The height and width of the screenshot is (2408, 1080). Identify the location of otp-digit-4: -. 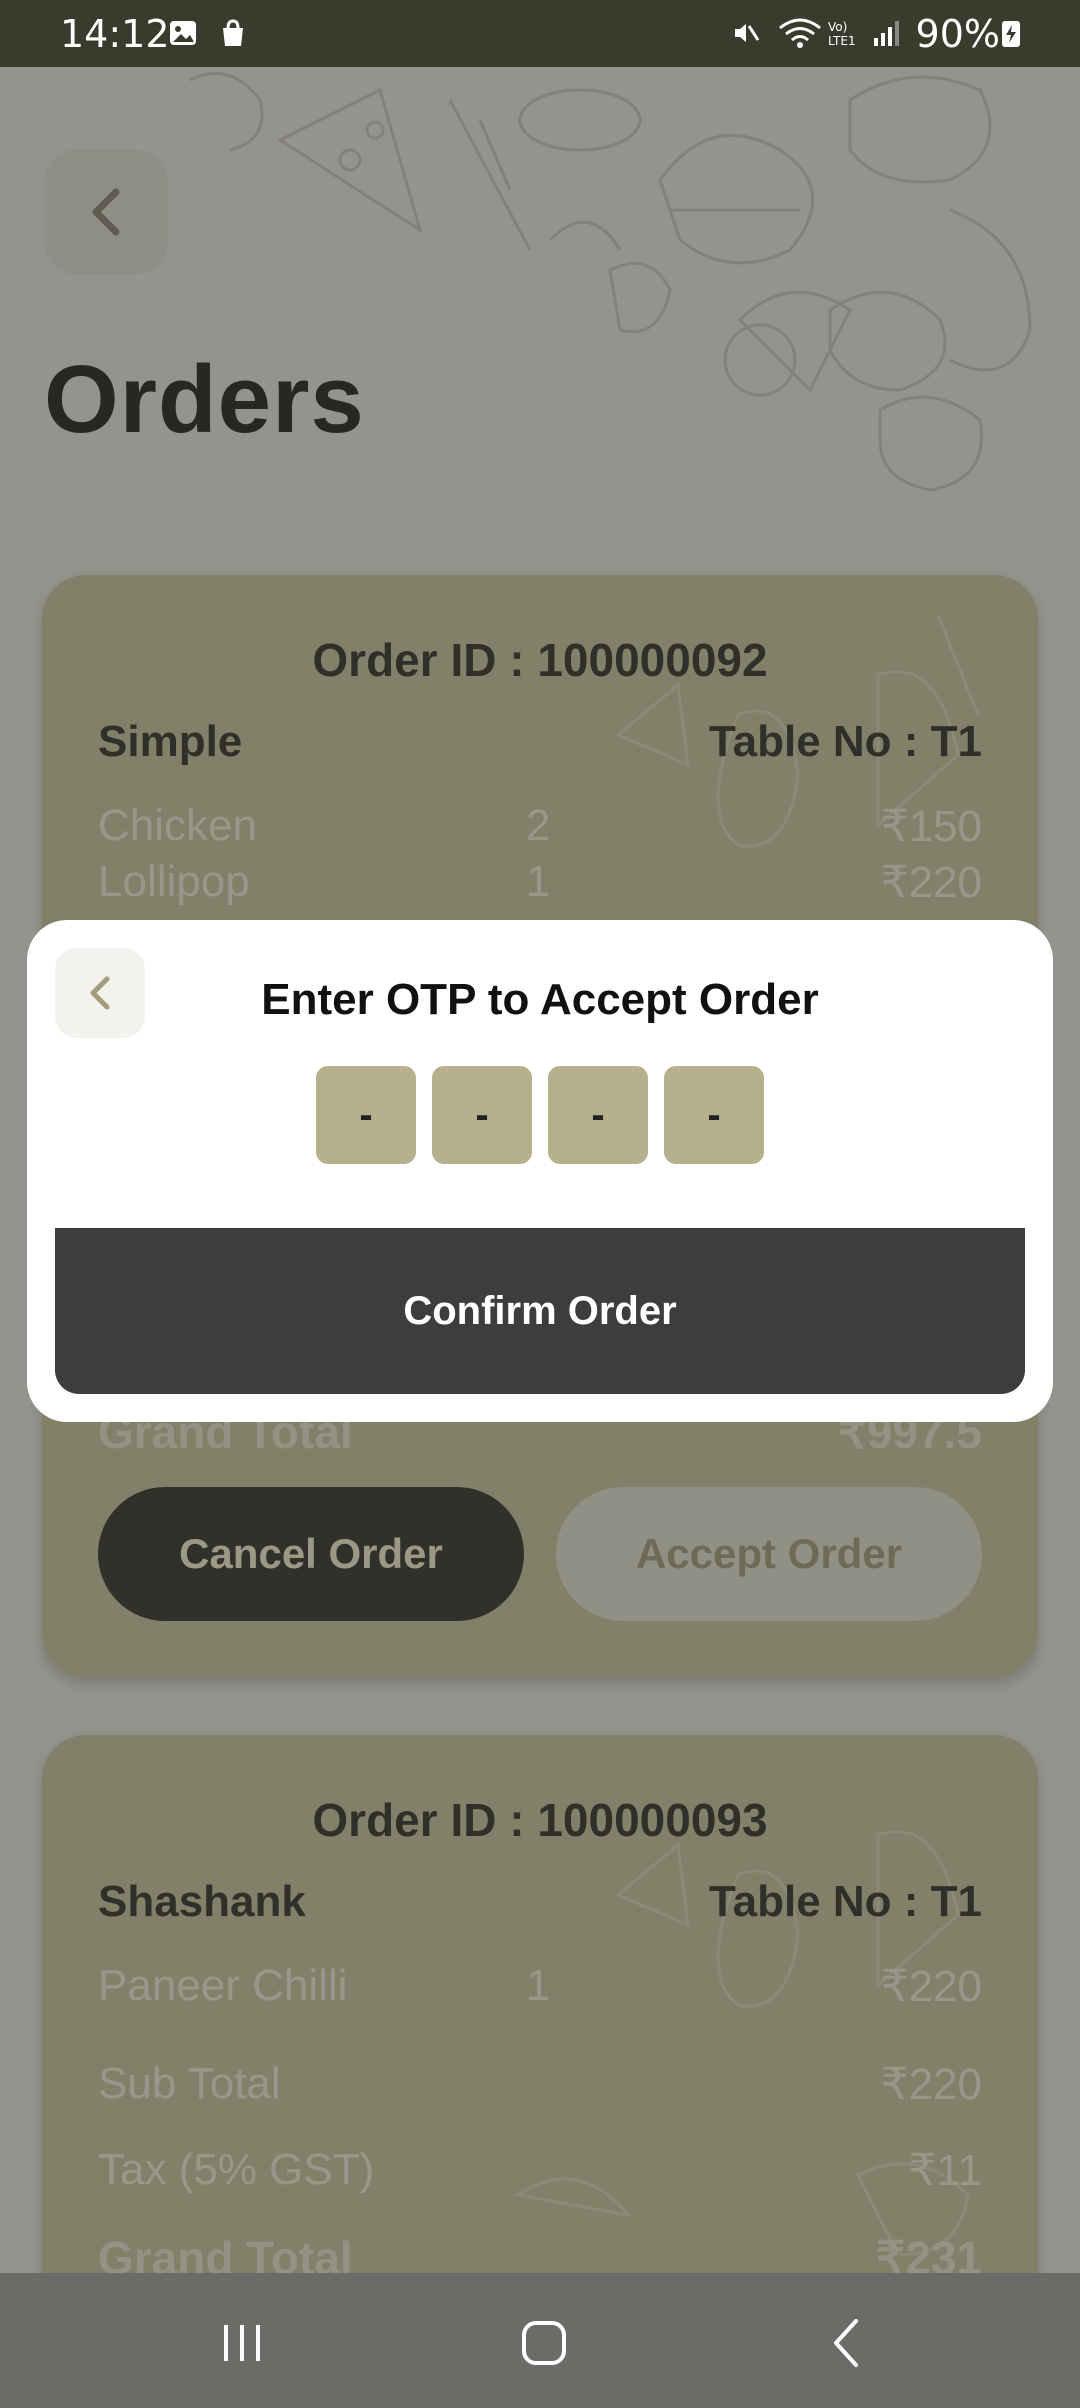
(714, 1115).